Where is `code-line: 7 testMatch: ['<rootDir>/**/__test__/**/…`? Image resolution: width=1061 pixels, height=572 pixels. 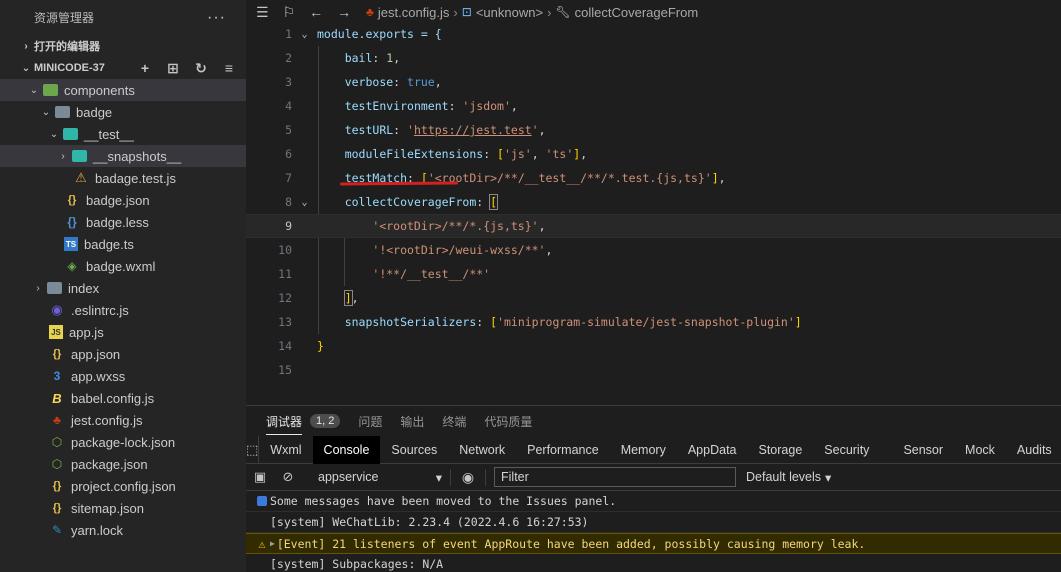 code-line: 7 testMatch: ['<rootDir>/**/__test__/**/… is located at coordinates (653, 178).